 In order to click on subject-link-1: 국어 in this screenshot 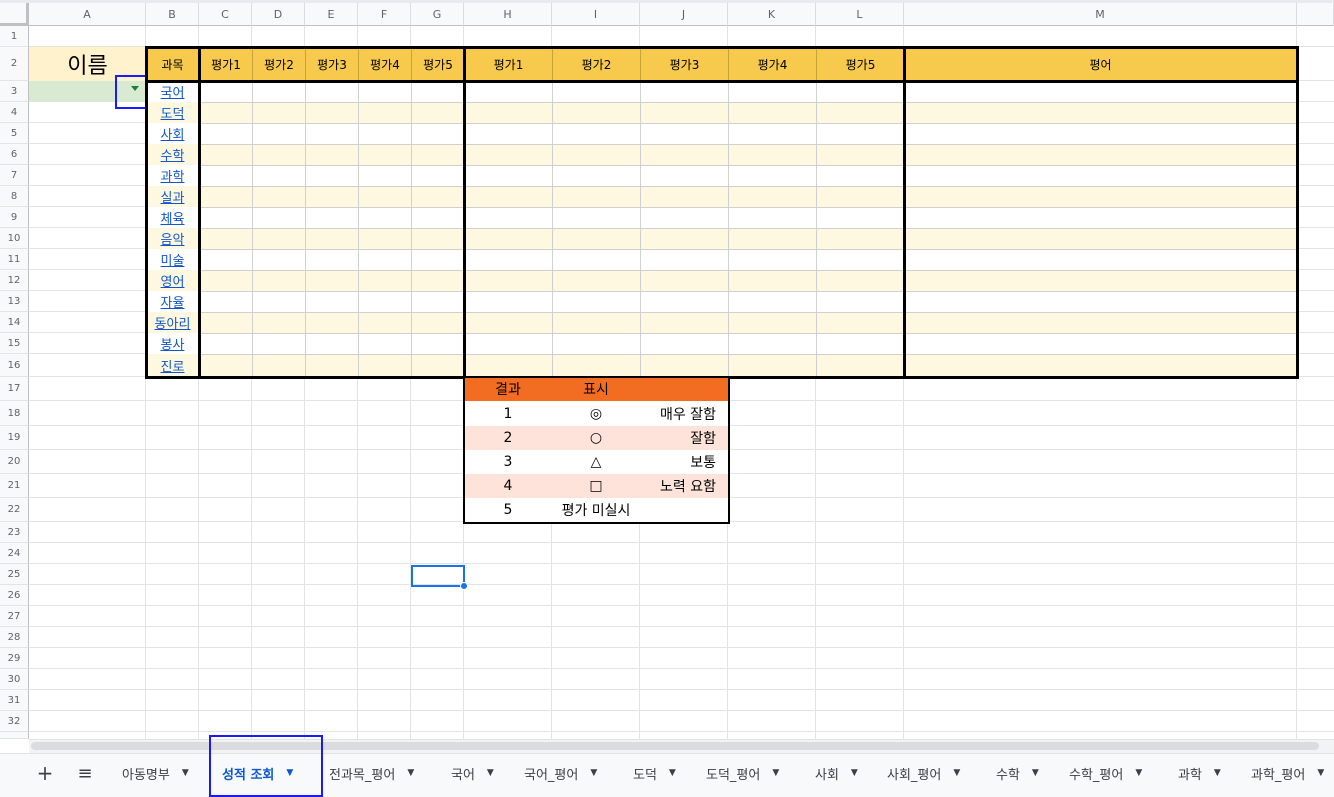, I will do `click(173, 91)`.